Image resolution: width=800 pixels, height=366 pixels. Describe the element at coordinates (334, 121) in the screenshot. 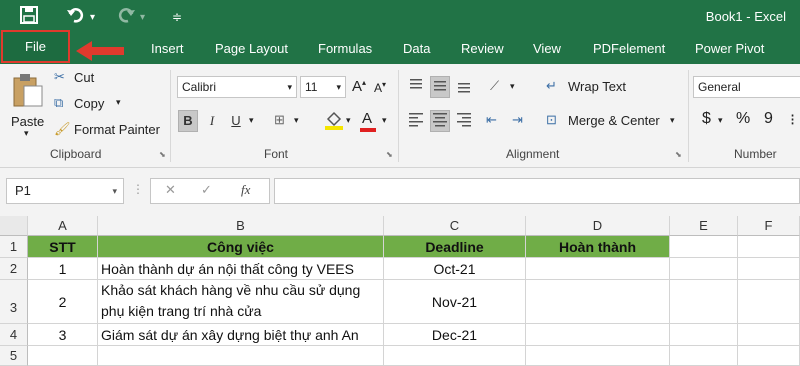

I see `fill-color-icon` at that location.